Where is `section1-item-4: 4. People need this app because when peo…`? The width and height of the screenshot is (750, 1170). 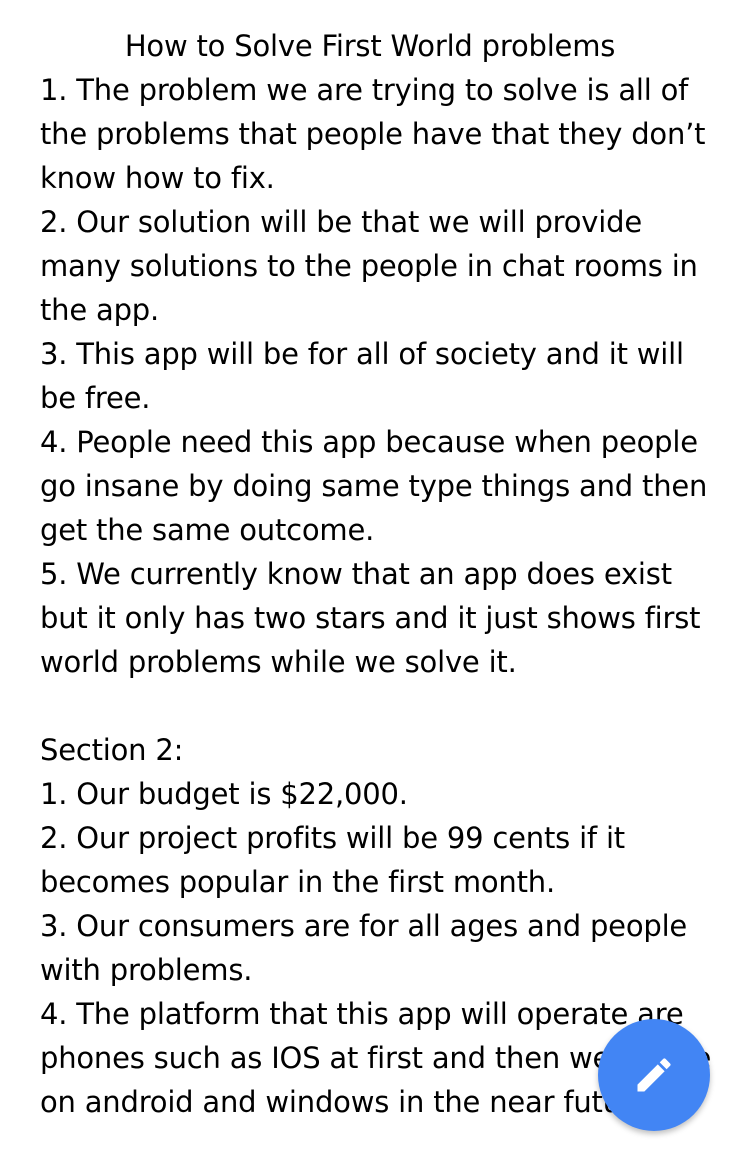
section1-item-4: 4. People need this app because when peo… is located at coordinates (374, 486).